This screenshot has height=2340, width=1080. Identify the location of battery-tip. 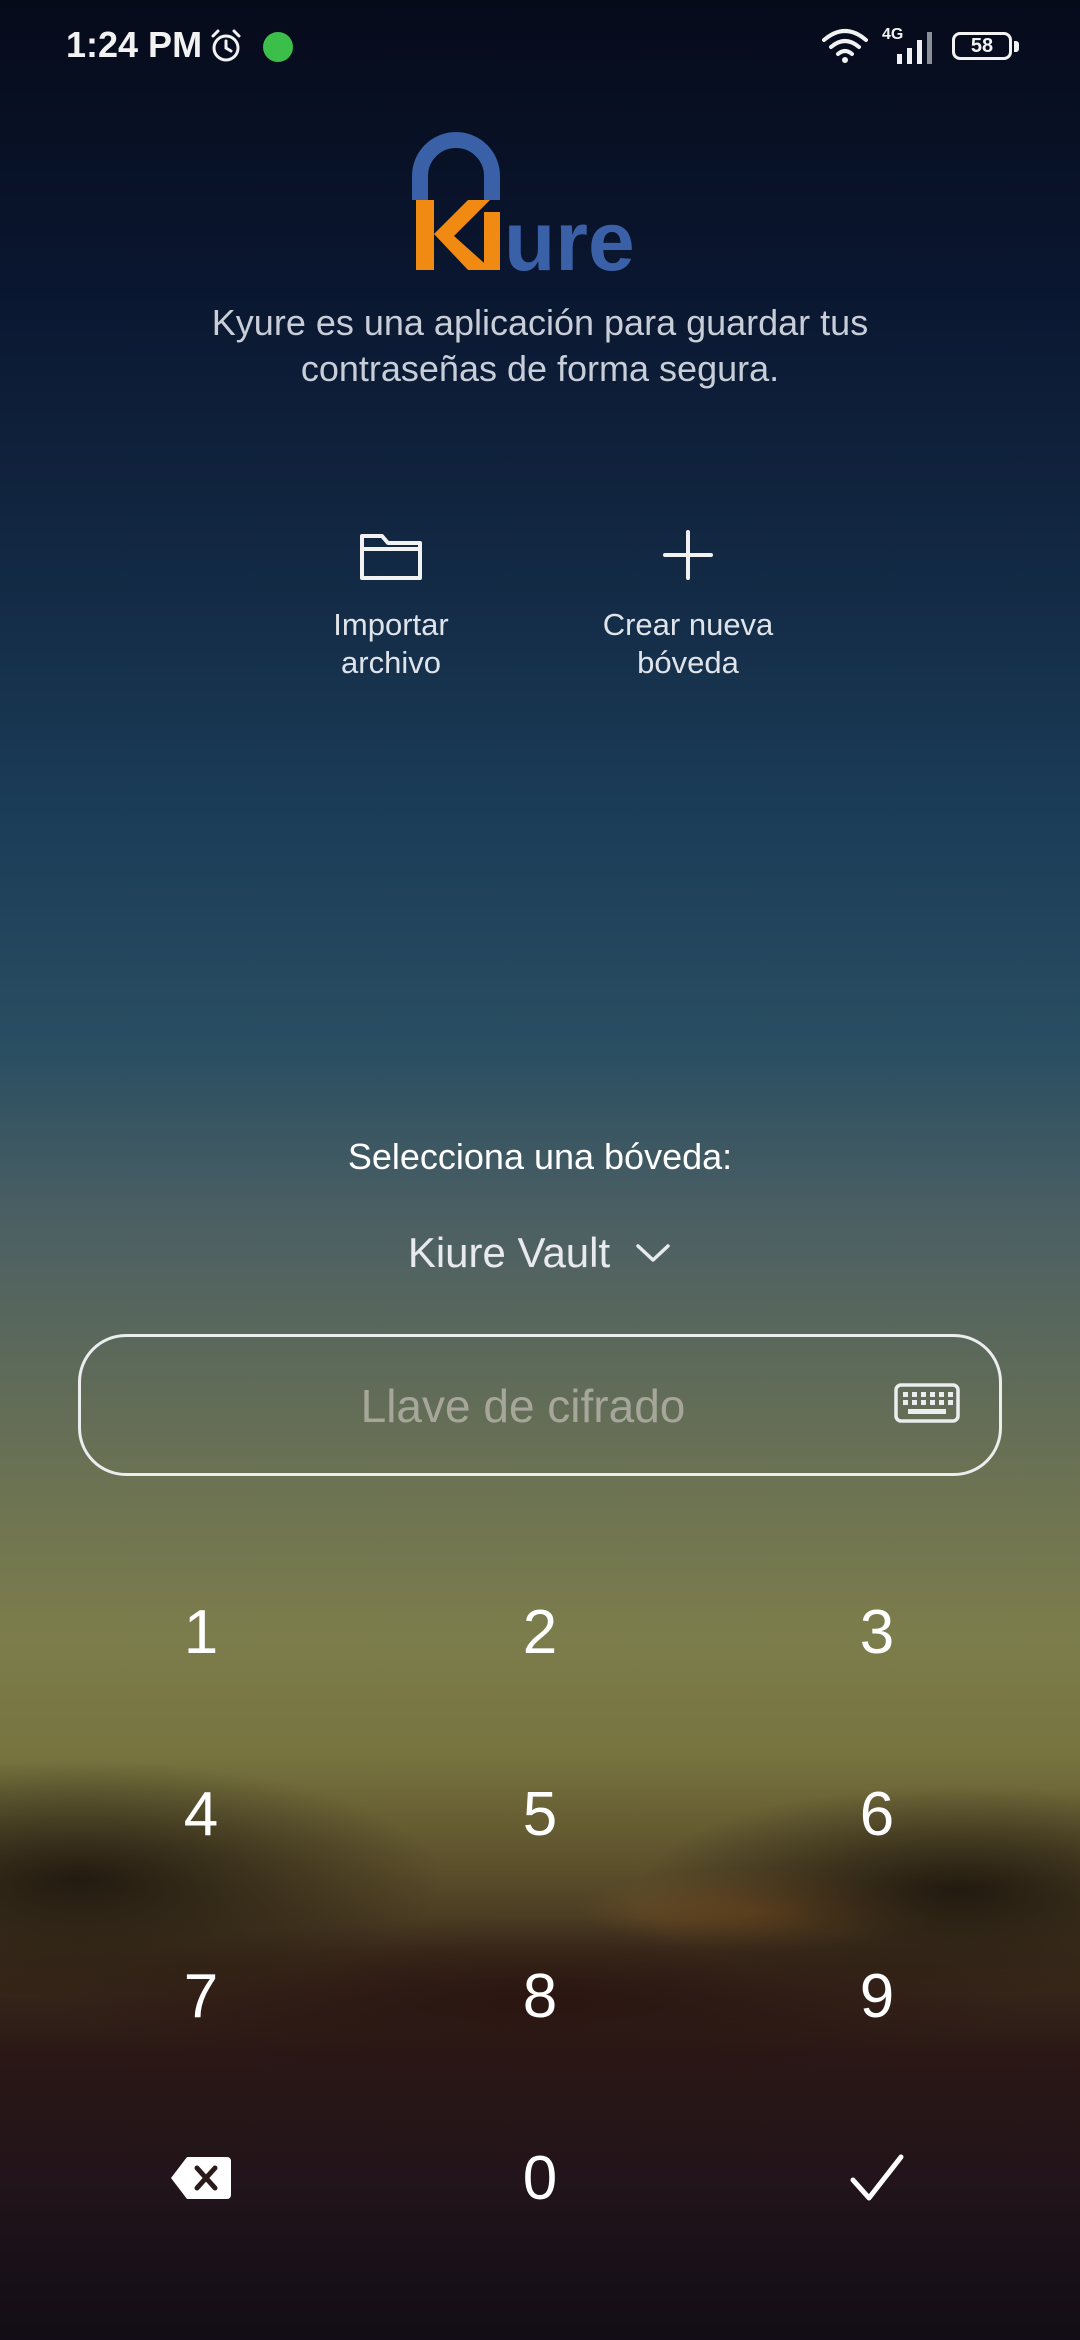
(1016, 46).